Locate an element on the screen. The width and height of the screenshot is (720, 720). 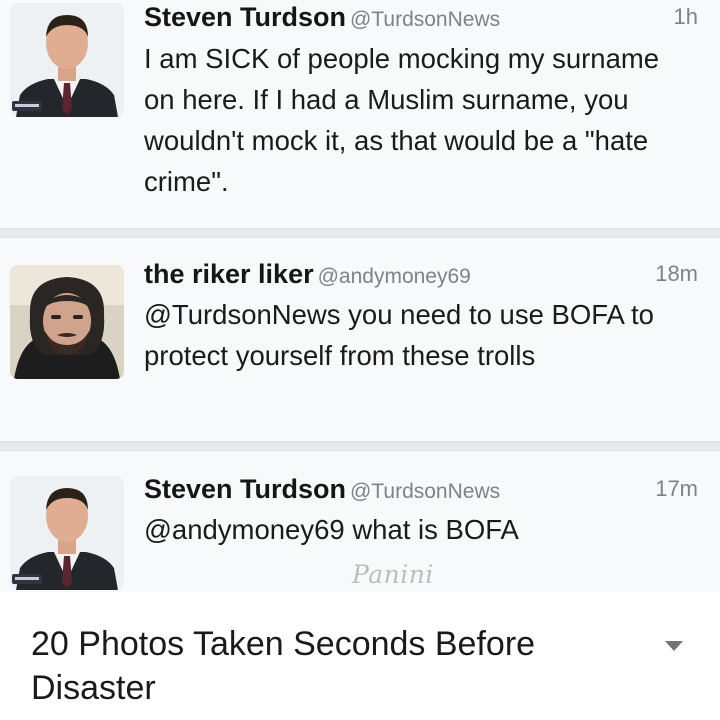
article-title: 20 Photos Taken Seconds Before Disaster is located at coordinates (331, 666).